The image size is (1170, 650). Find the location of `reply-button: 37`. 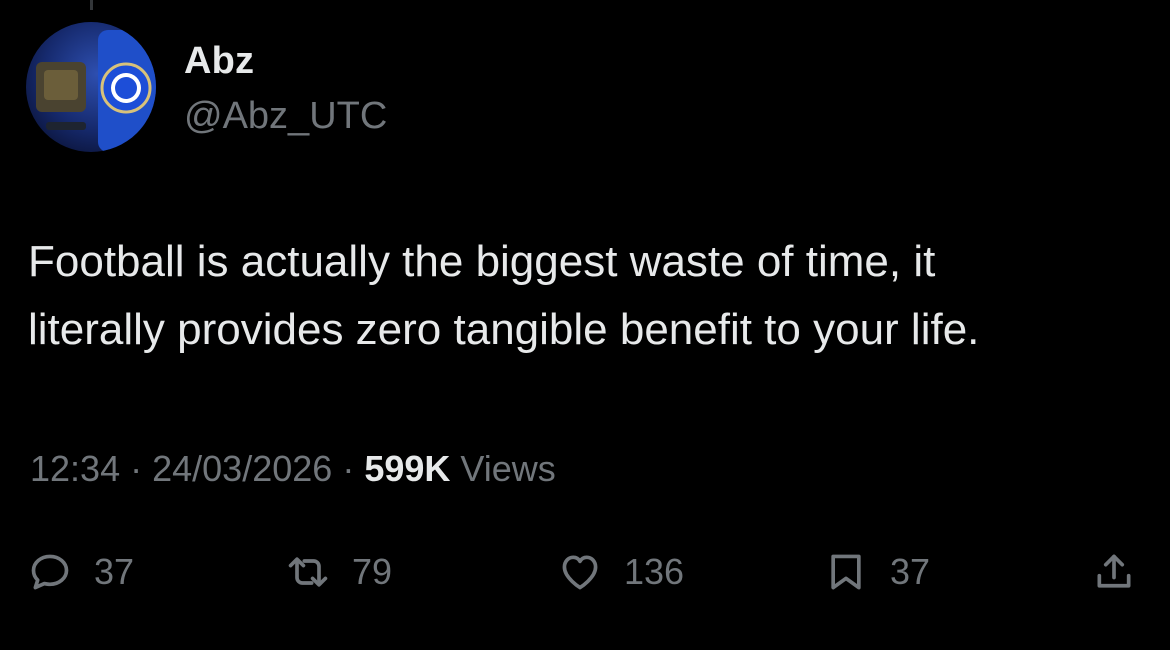

reply-button: 37 is located at coordinates (81, 572).